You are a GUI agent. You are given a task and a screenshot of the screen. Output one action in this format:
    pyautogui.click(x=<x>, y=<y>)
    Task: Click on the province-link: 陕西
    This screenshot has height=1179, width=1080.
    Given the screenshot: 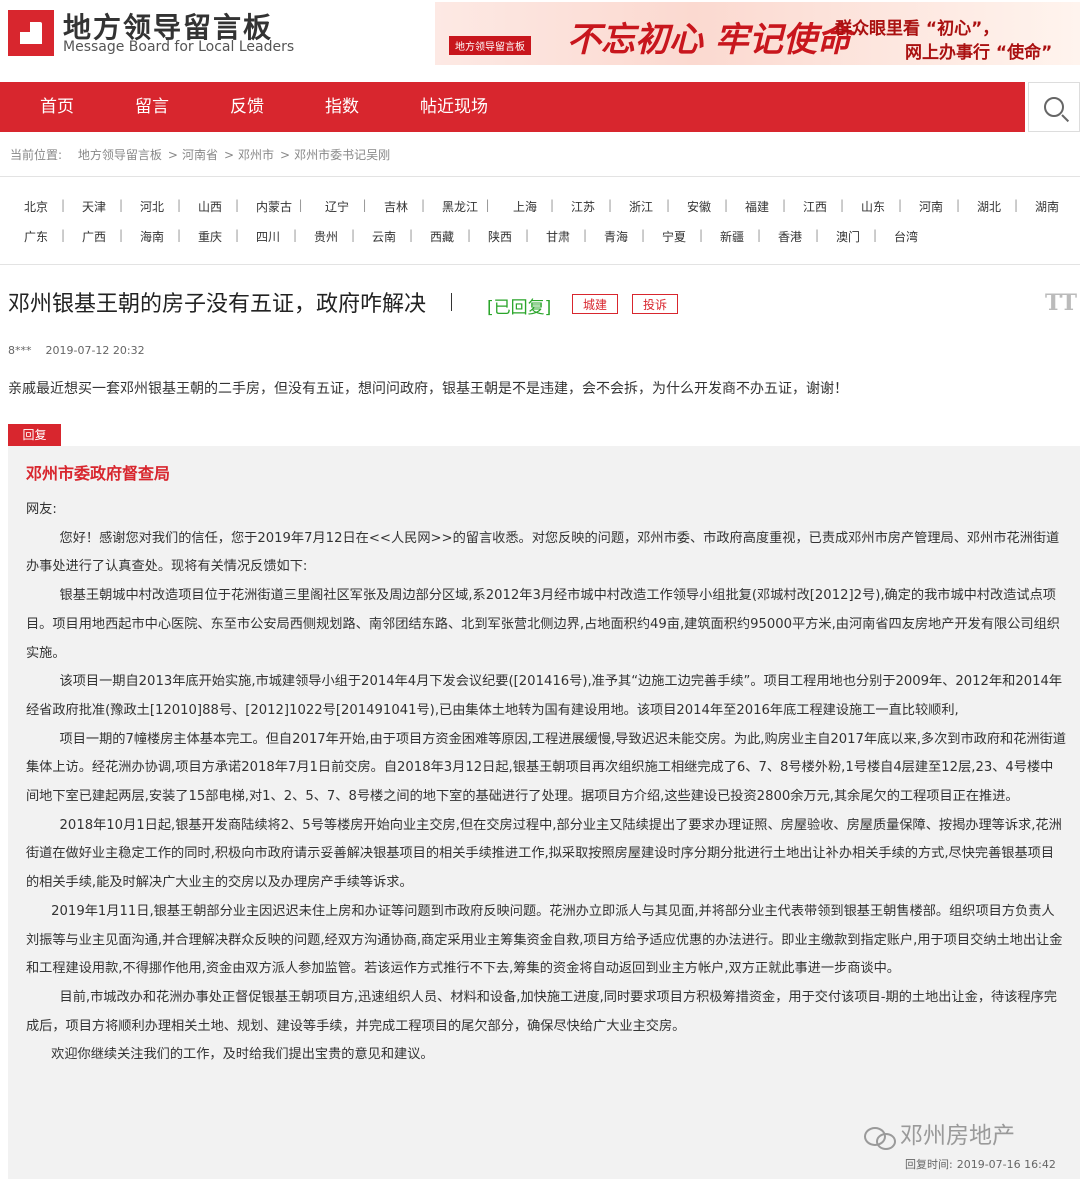 What is the action you would take?
    pyautogui.click(x=500, y=236)
    